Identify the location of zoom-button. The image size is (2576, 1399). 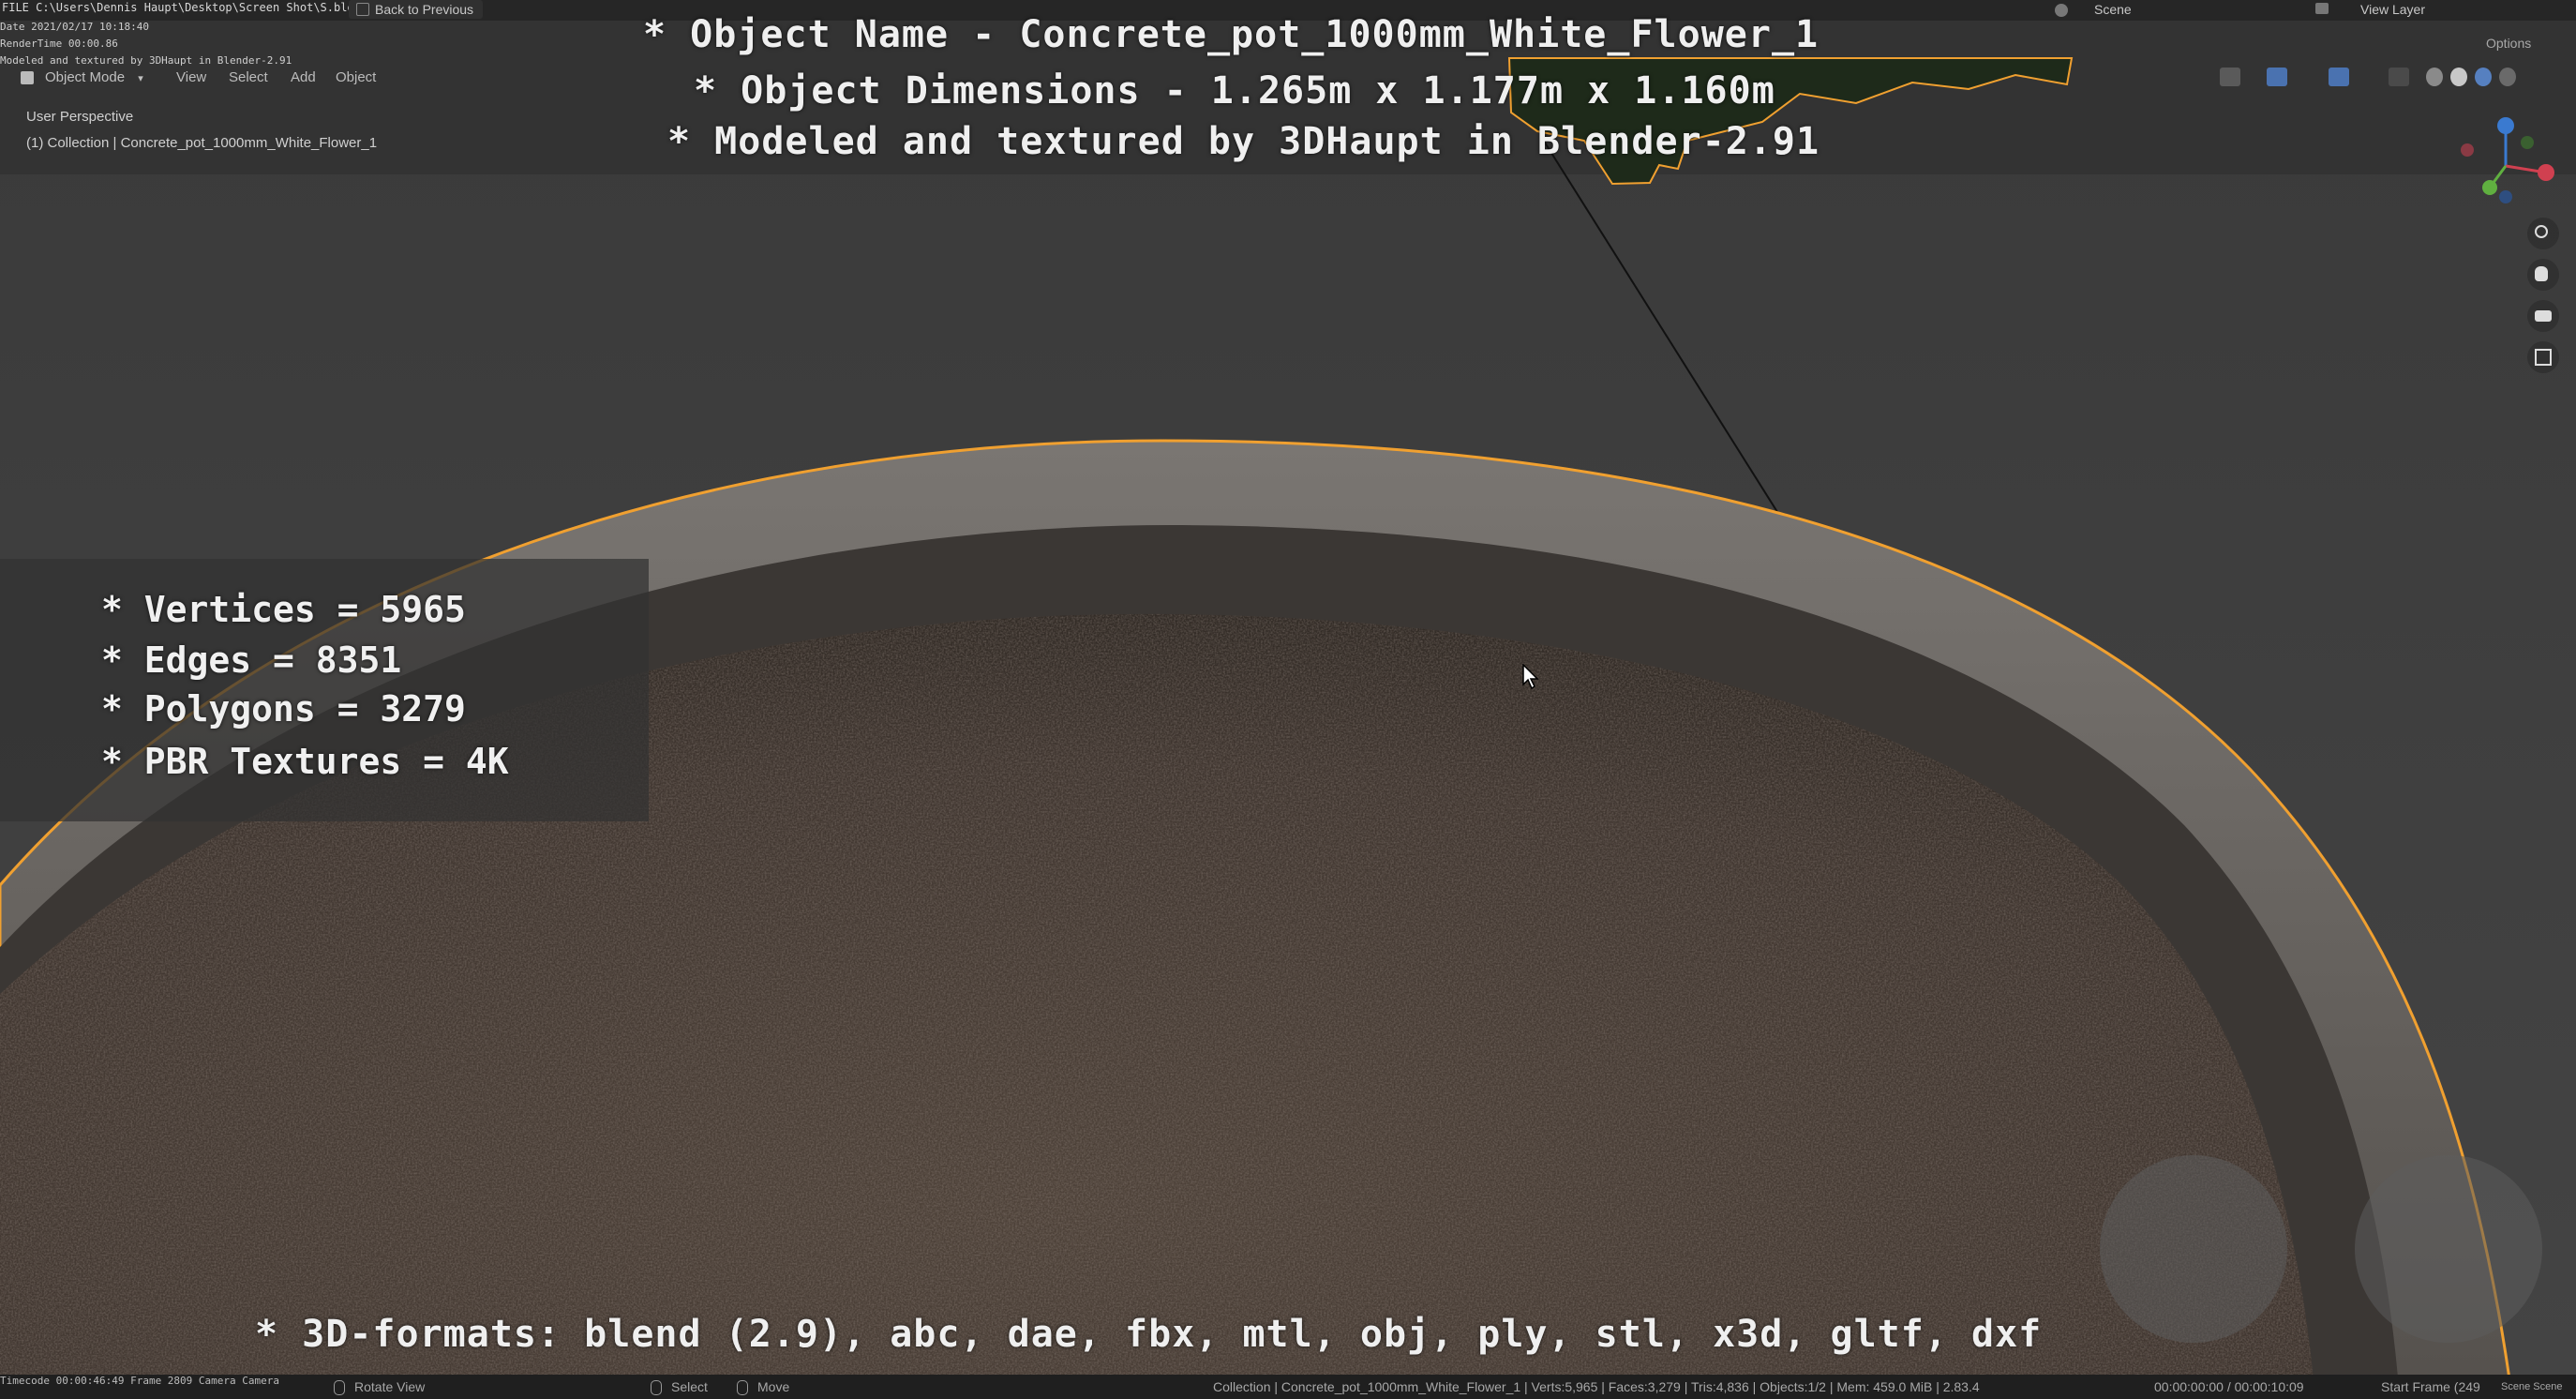
(2543, 233).